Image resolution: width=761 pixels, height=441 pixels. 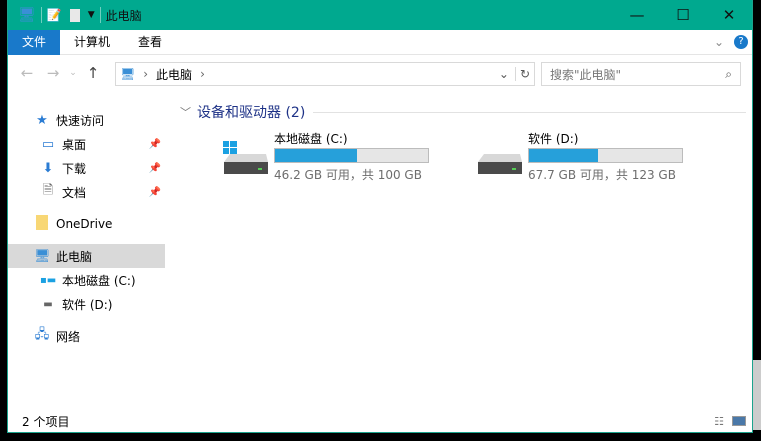 What do you see at coordinates (74, 168) in the screenshot?
I see `sidebar-label: 下载` at bounding box center [74, 168].